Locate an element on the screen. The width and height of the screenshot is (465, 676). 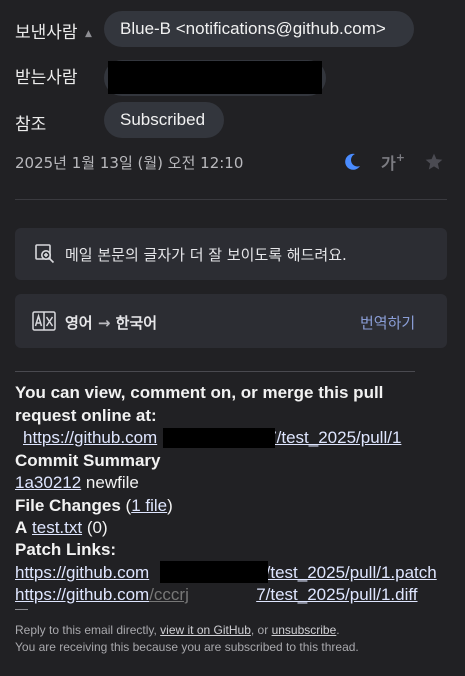
redacted-recipient is located at coordinates (215, 77).